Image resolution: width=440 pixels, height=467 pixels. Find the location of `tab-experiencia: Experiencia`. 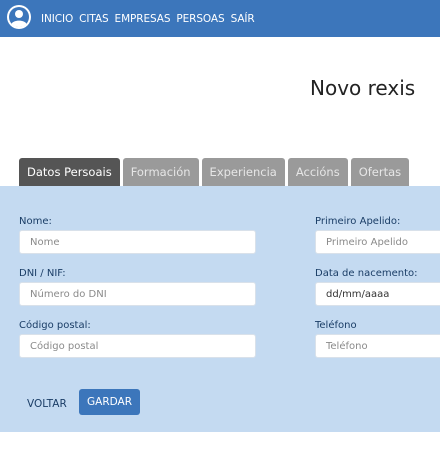

tab-experiencia: Experiencia is located at coordinates (243, 172).